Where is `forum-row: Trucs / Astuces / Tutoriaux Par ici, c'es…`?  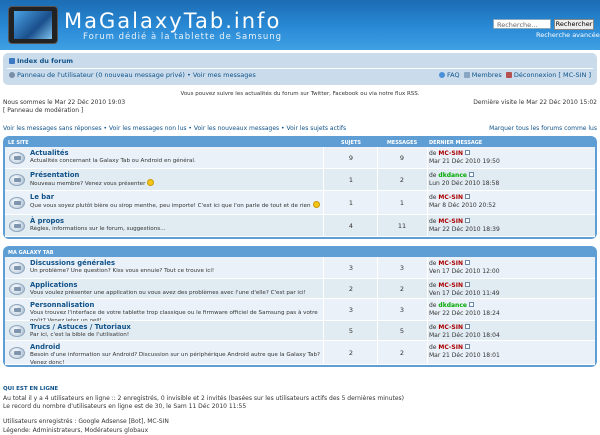 forum-row: Trucs / Astuces / Tutoriaux Par ici, c'es… is located at coordinates (300, 331).